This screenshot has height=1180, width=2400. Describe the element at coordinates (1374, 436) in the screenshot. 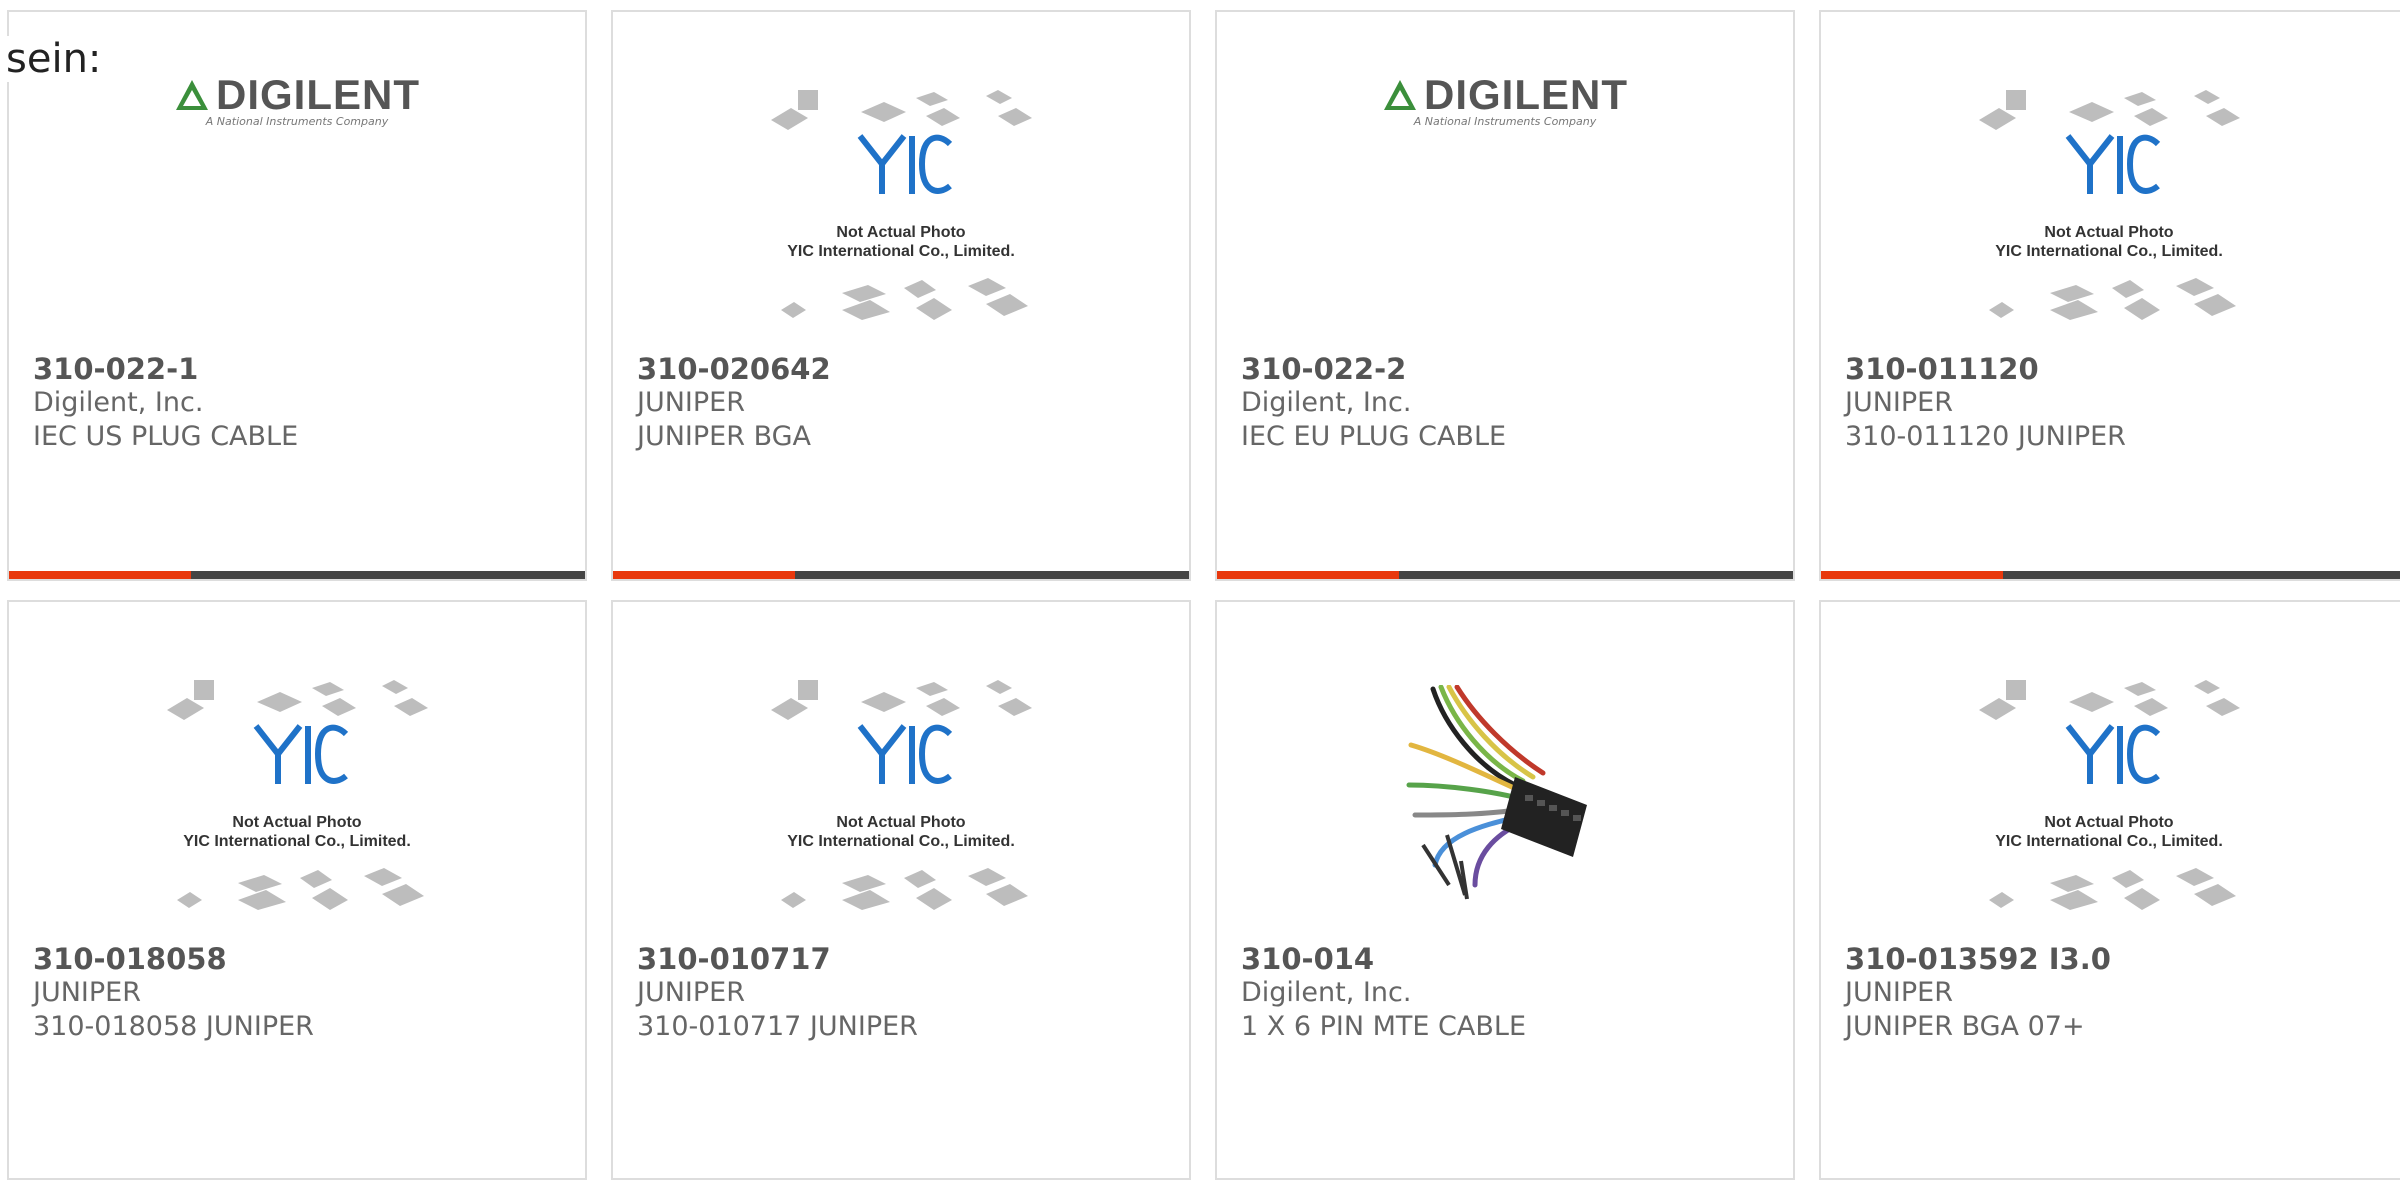

I see `description: IEC EU PLUG CABLE` at that location.